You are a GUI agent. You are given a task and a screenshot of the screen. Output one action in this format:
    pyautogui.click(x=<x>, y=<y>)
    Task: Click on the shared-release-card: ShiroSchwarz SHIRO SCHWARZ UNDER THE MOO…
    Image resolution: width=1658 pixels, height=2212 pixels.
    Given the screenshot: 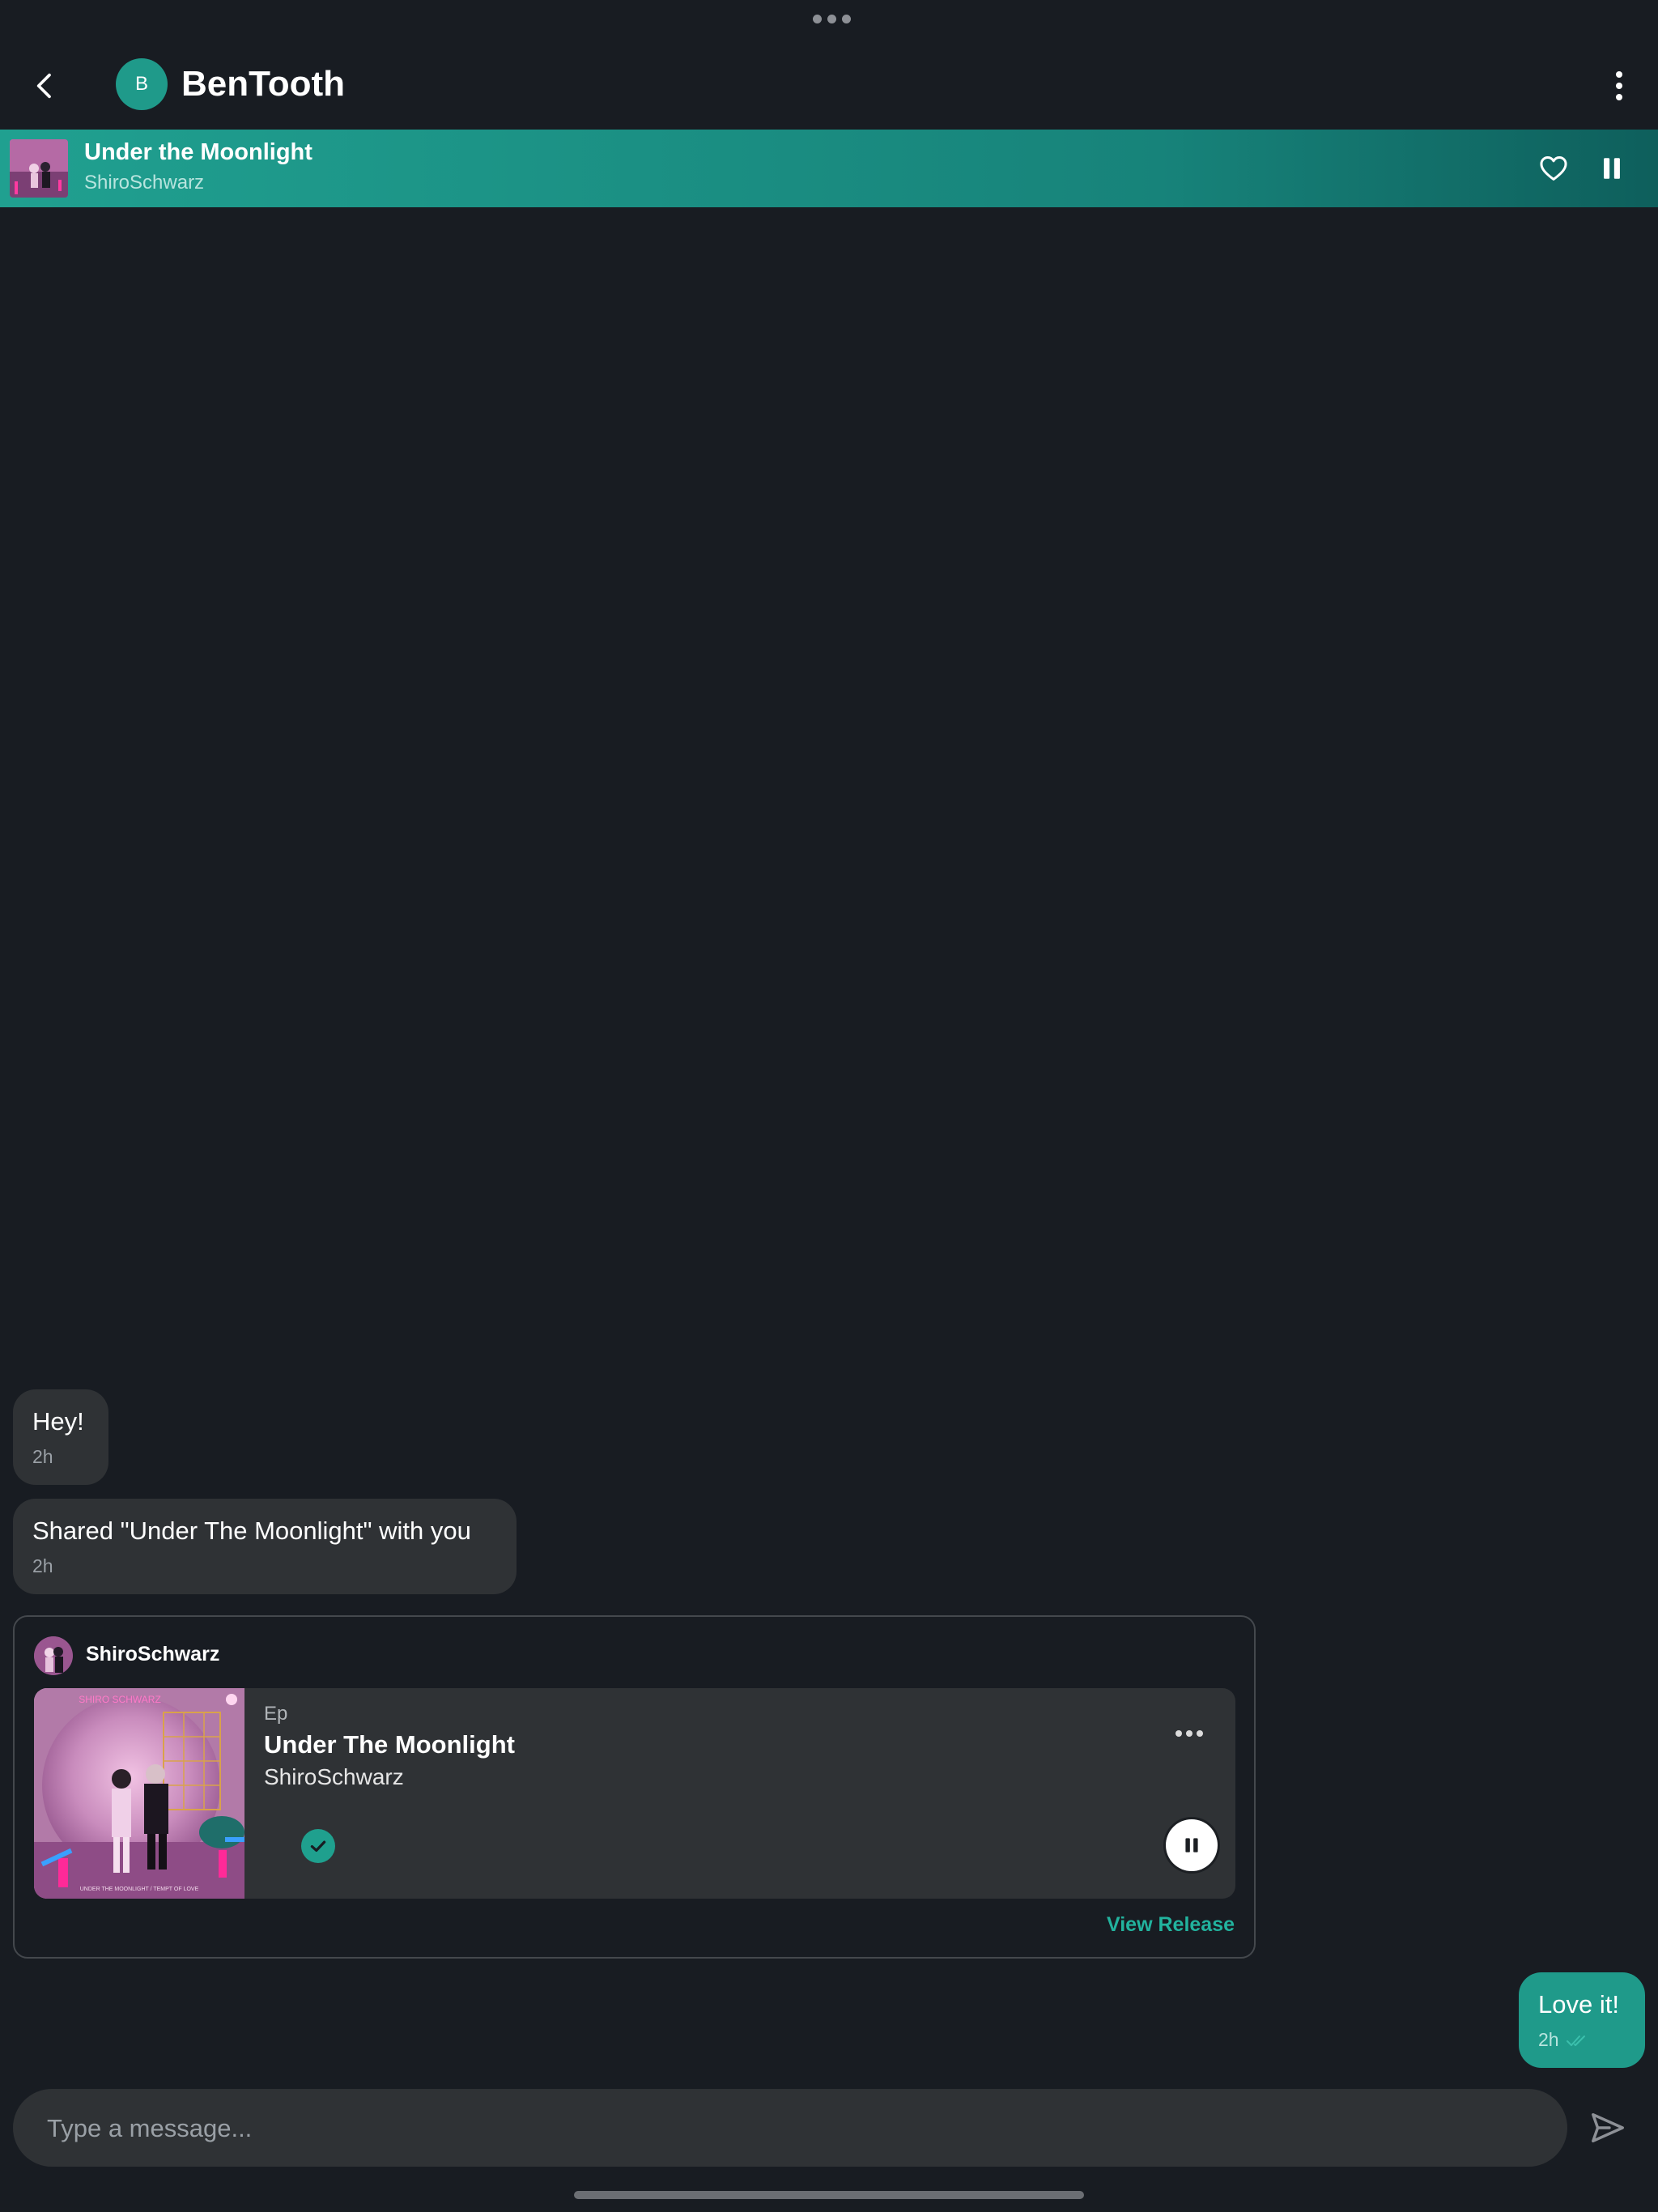 What is the action you would take?
    pyautogui.click(x=634, y=1787)
    